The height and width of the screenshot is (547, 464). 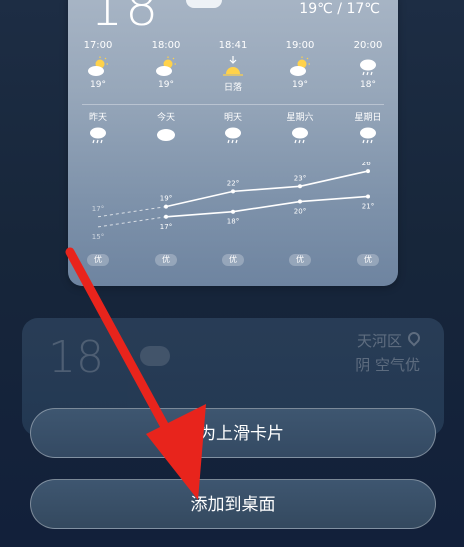 I want to click on daily-item: 明天, so click(x=233, y=129).